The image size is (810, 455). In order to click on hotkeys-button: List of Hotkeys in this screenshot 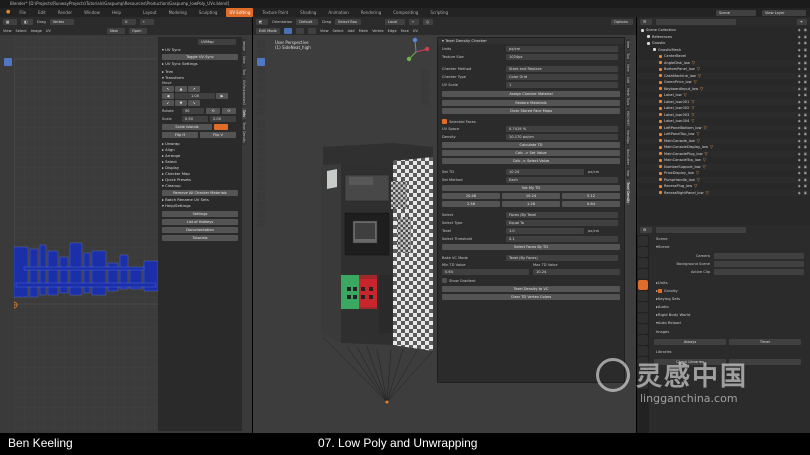, I will do `click(200, 222)`.